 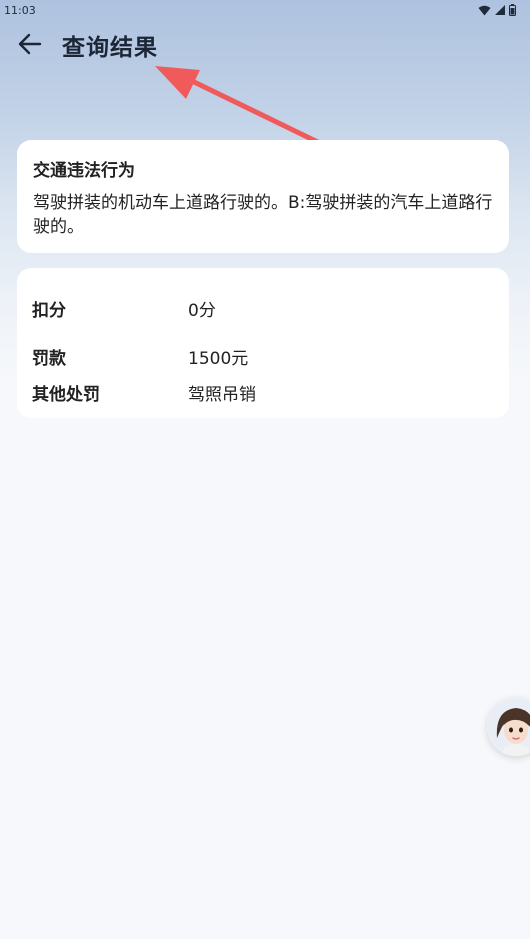 What do you see at coordinates (484, 10) in the screenshot?
I see `wifi-icon` at bounding box center [484, 10].